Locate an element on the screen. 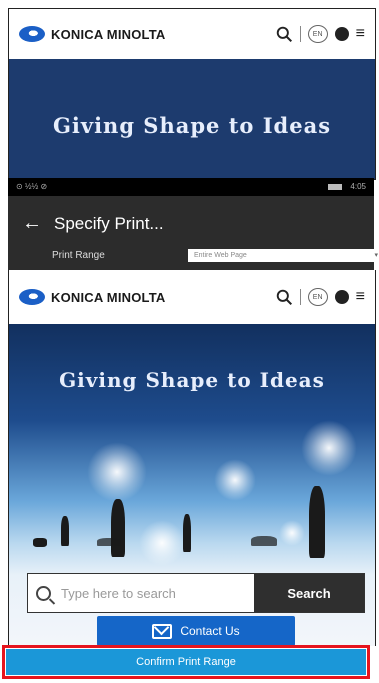  preview-hero-tagline: Giving Shape to Ideas is located at coordinates (192, 380).